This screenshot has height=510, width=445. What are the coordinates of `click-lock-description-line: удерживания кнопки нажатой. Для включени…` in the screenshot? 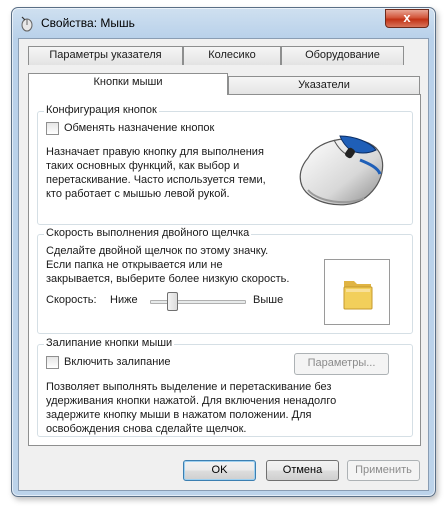 It's located at (191, 401).